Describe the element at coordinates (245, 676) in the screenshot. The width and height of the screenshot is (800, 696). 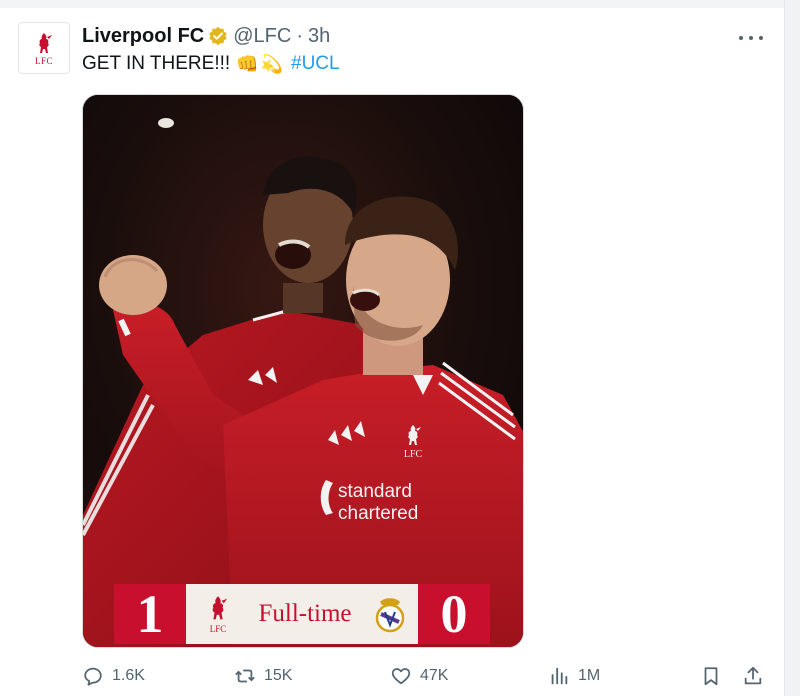
I see `retweet-icon` at that location.